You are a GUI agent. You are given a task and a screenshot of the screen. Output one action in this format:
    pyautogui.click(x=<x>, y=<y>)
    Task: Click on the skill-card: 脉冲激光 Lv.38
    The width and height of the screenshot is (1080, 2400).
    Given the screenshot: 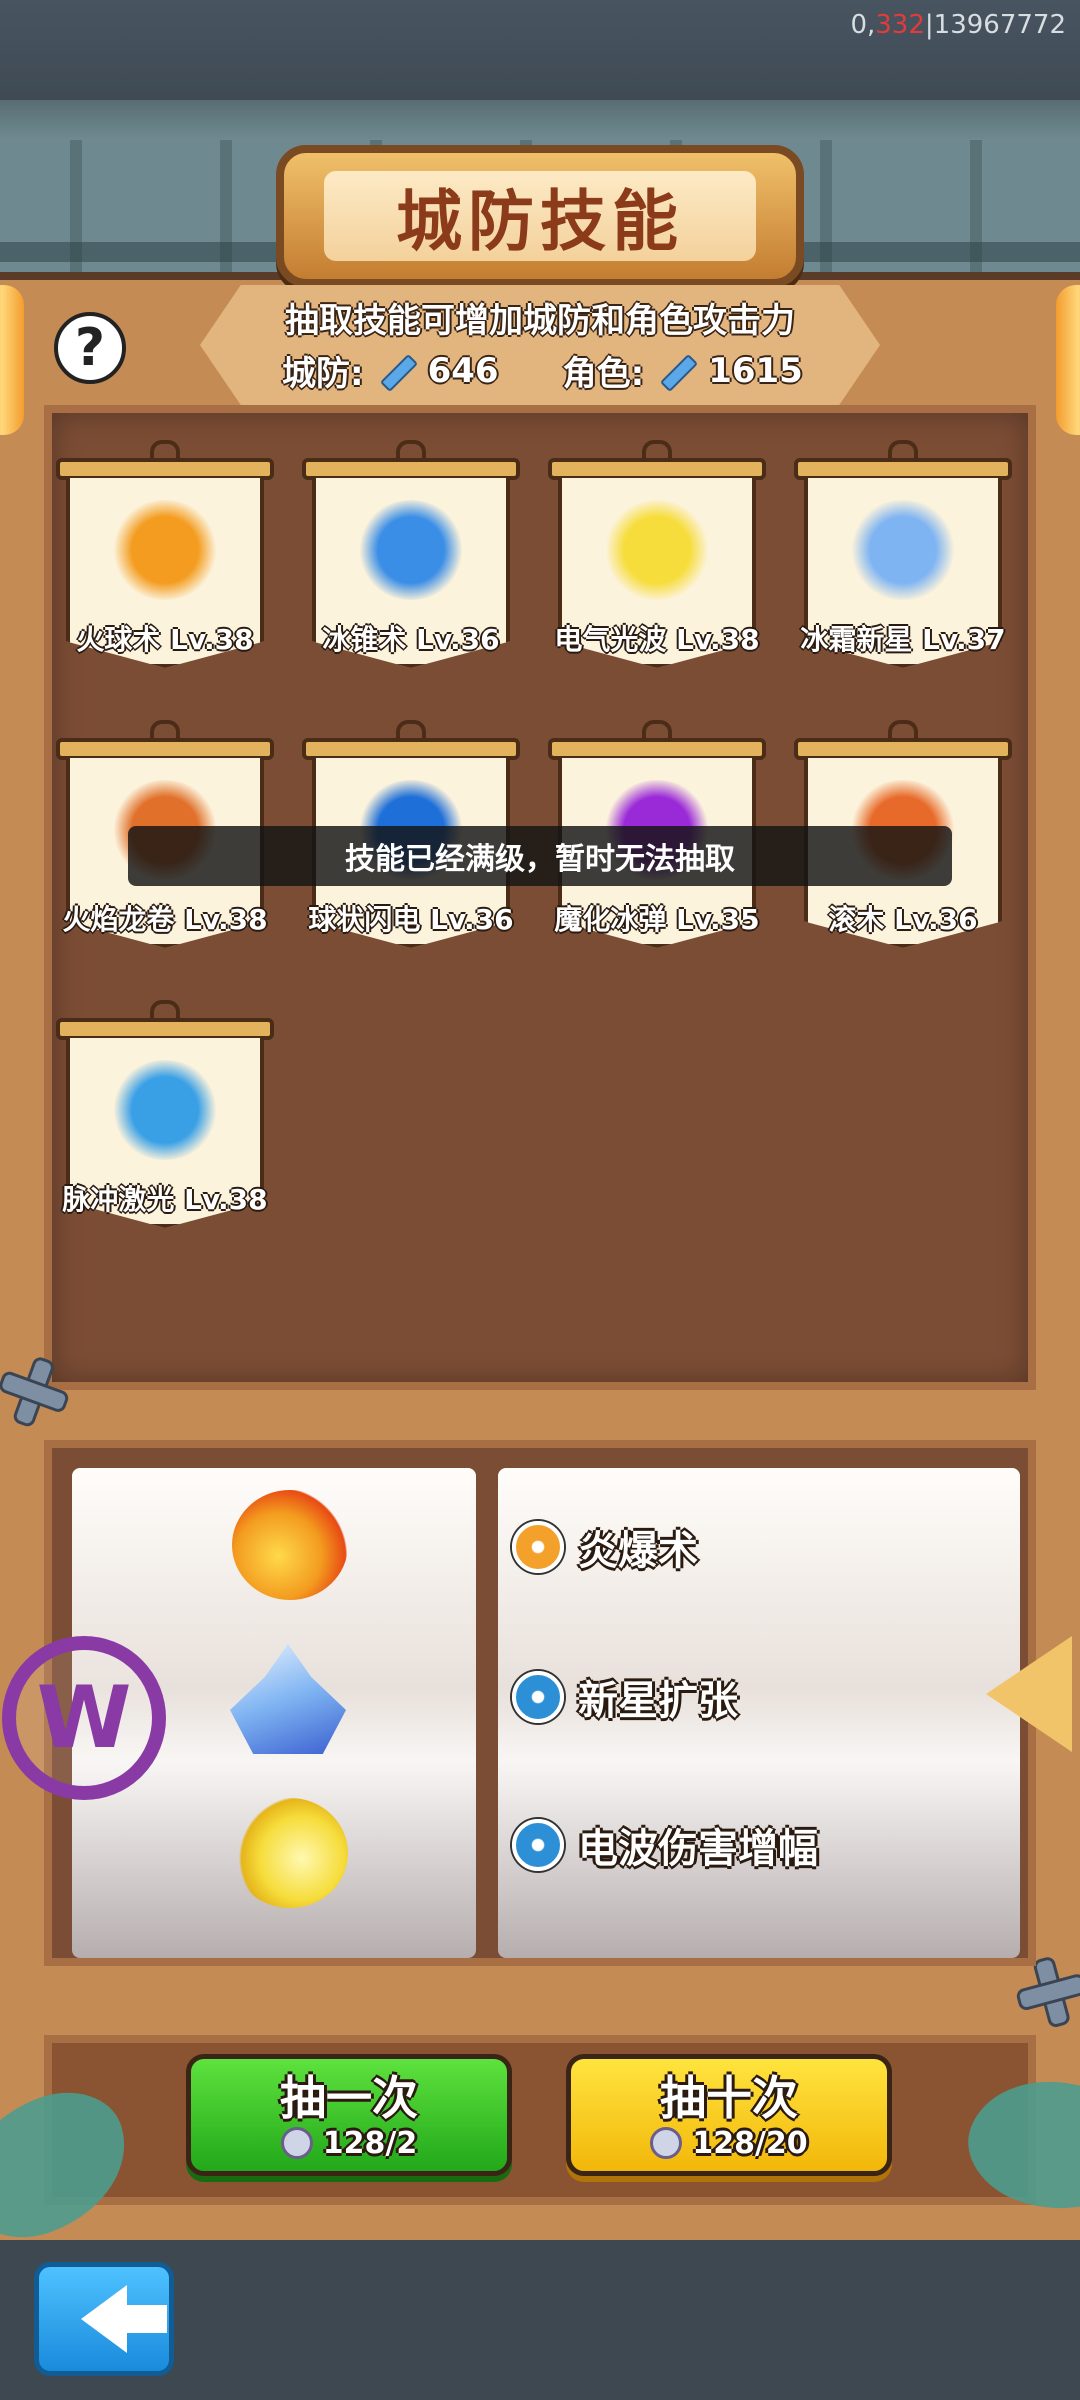 What is the action you would take?
    pyautogui.click(x=165, y=1120)
    